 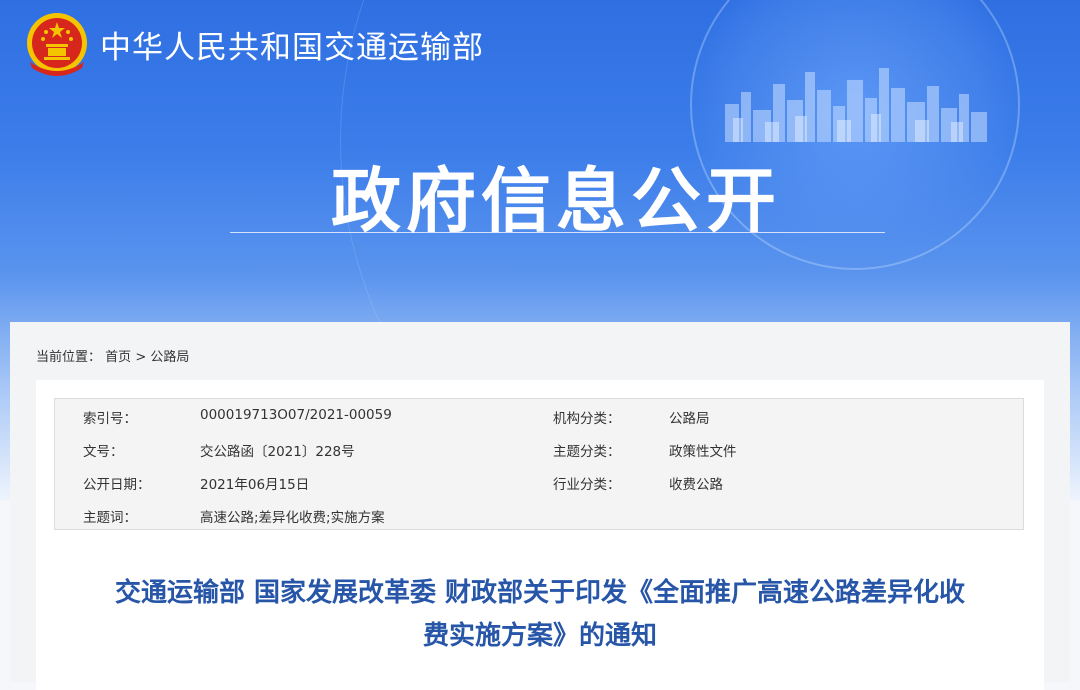 I want to click on breadcrumb-prefix: 当前位置：, so click(x=69, y=357).